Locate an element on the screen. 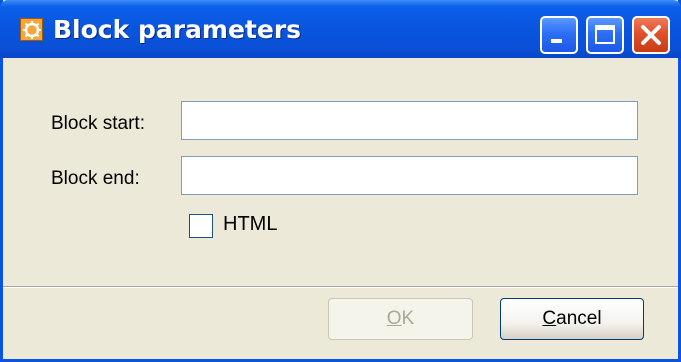 This screenshot has width=681, height=362. close-icon is located at coordinates (651, 35).